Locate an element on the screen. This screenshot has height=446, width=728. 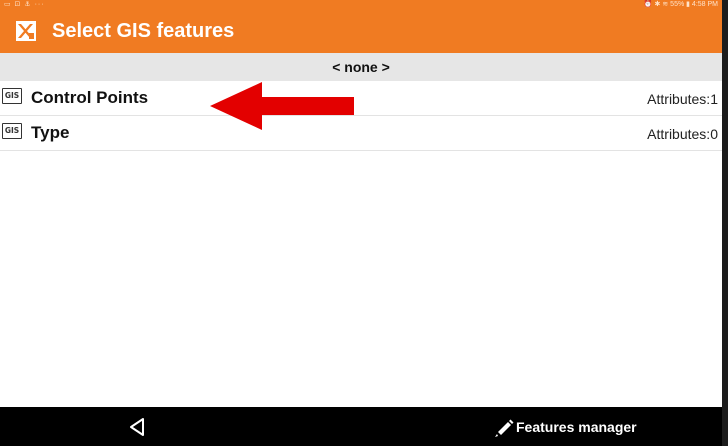
feature-name: Type is located at coordinates (50, 132).